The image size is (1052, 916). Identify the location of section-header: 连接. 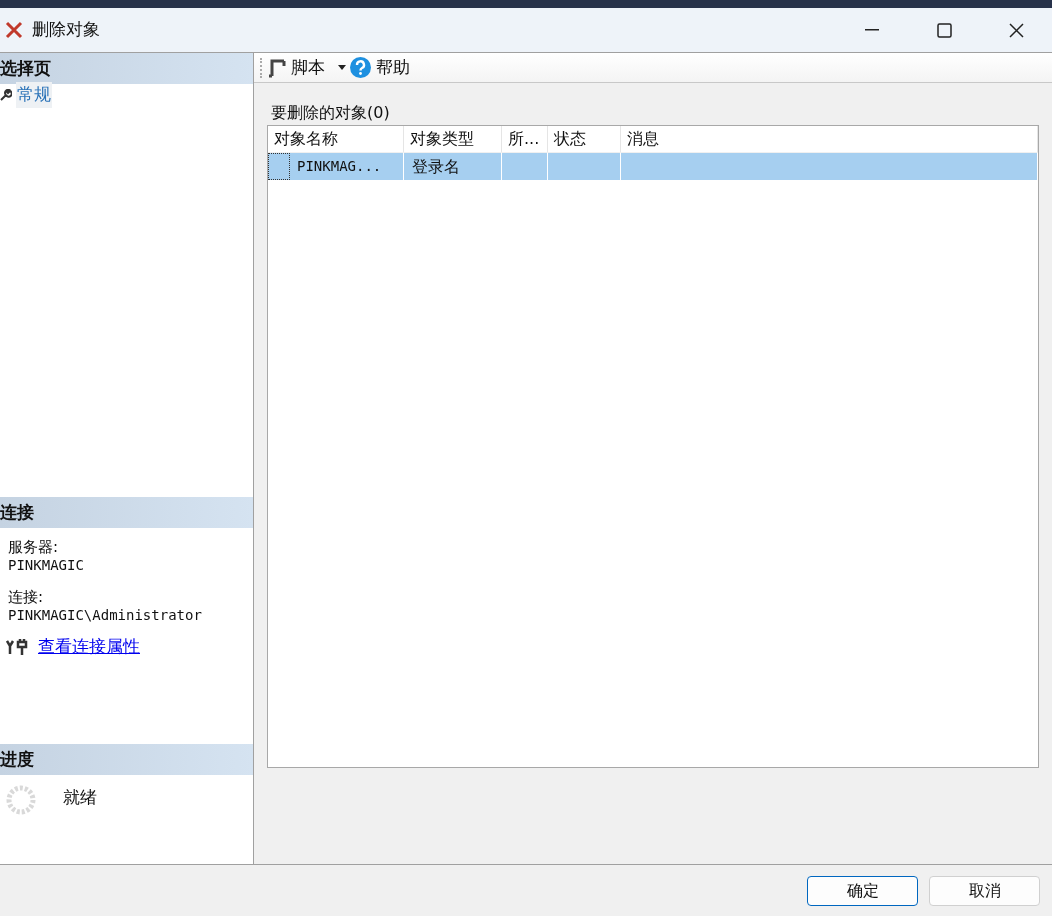
(126, 512).